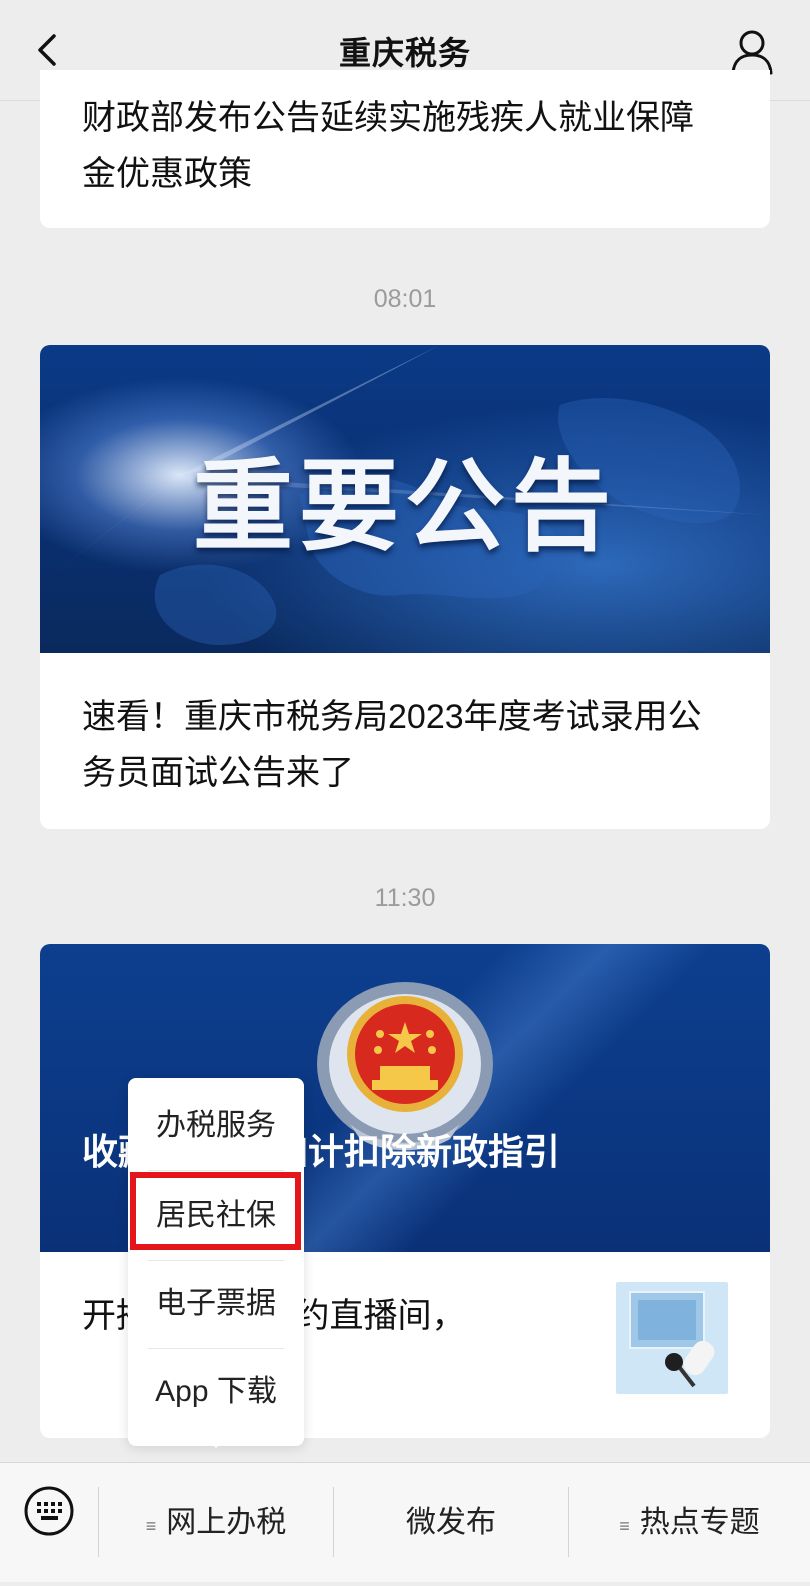 This screenshot has height=1586, width=810. Describe the element at coordinates (216, 1126) in the screenshot. I see `menu-item-tax-service: 办税服务` at that location.